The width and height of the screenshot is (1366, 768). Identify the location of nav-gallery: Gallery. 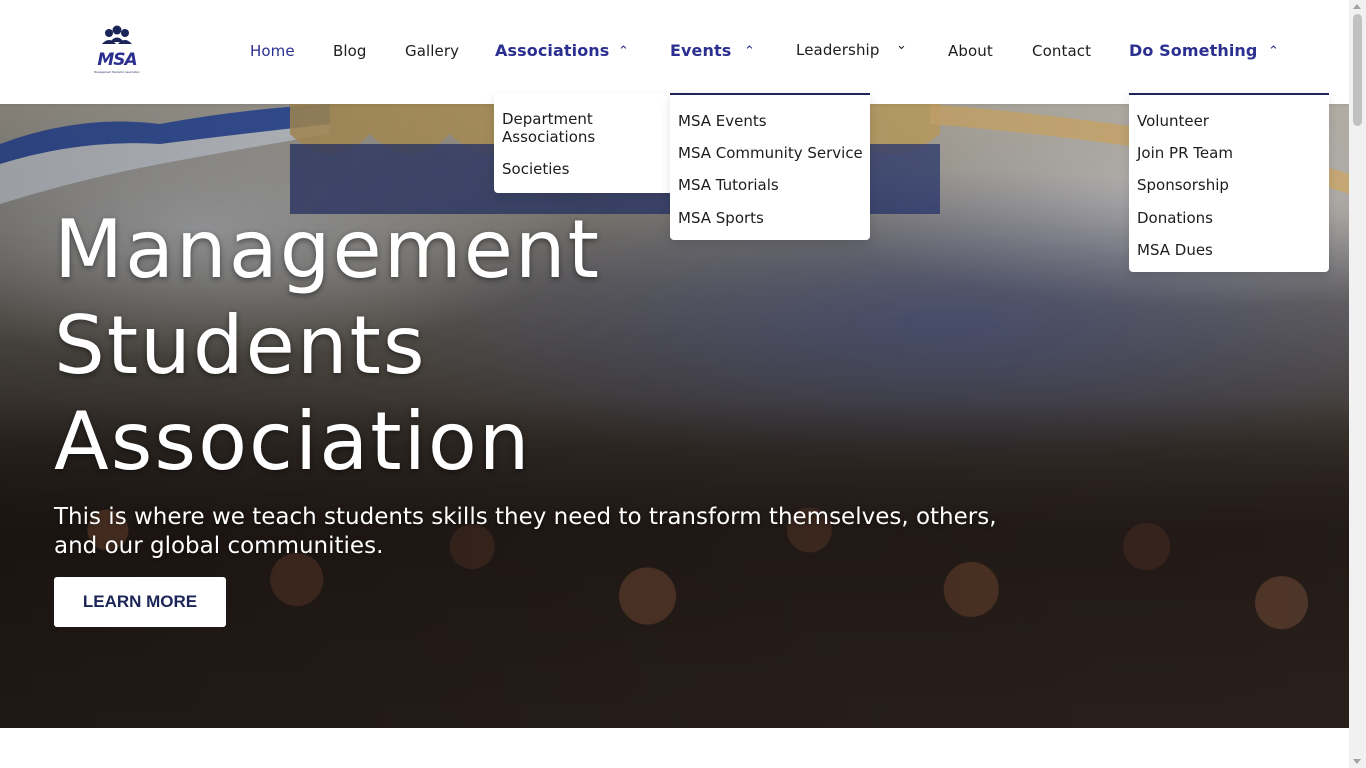
(432, 51).